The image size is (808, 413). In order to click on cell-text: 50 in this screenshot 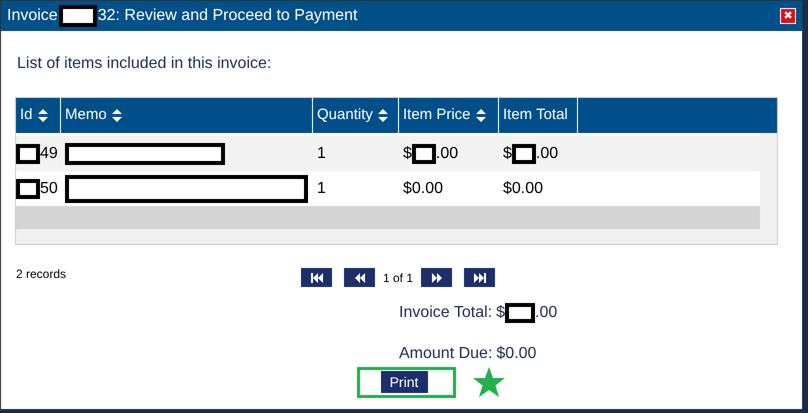, I will do `click(49, 188)`.